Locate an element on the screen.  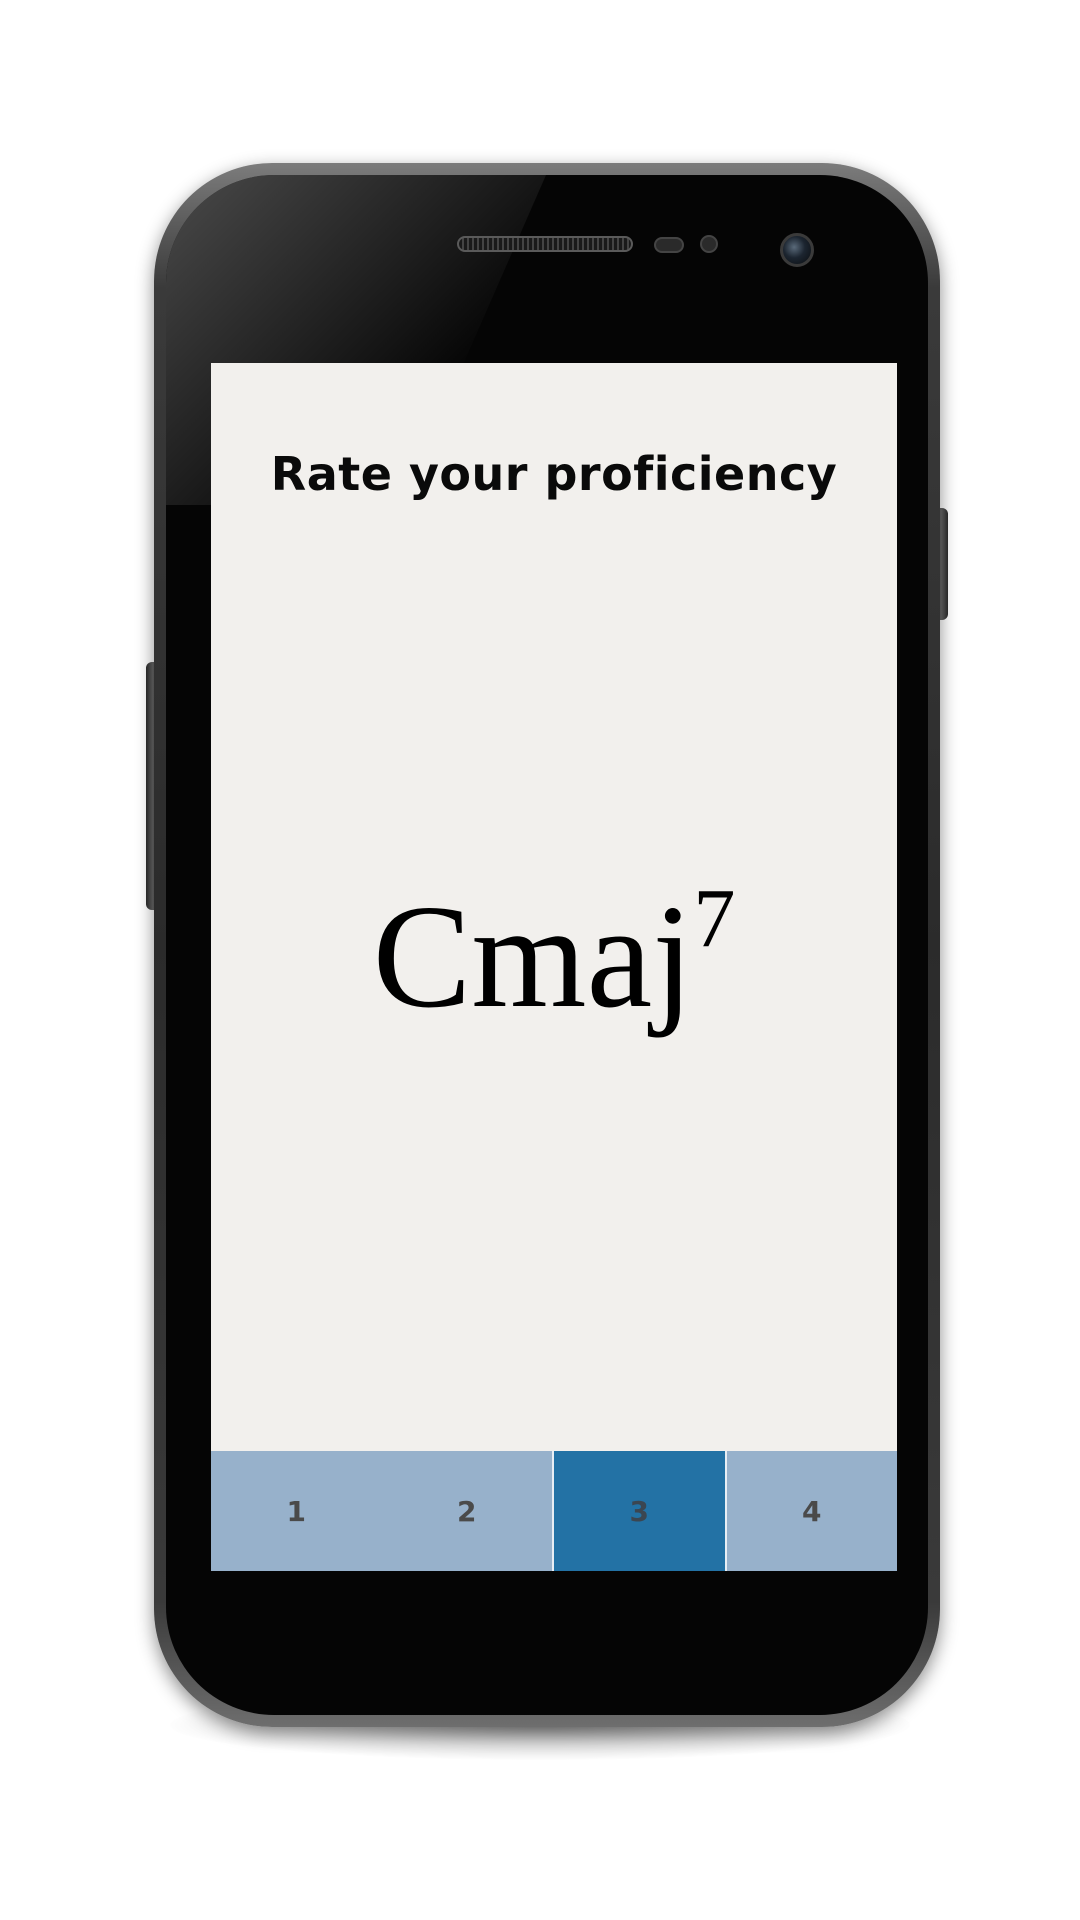
rating-option-4: 4 is located at coordinates (812, 1511).